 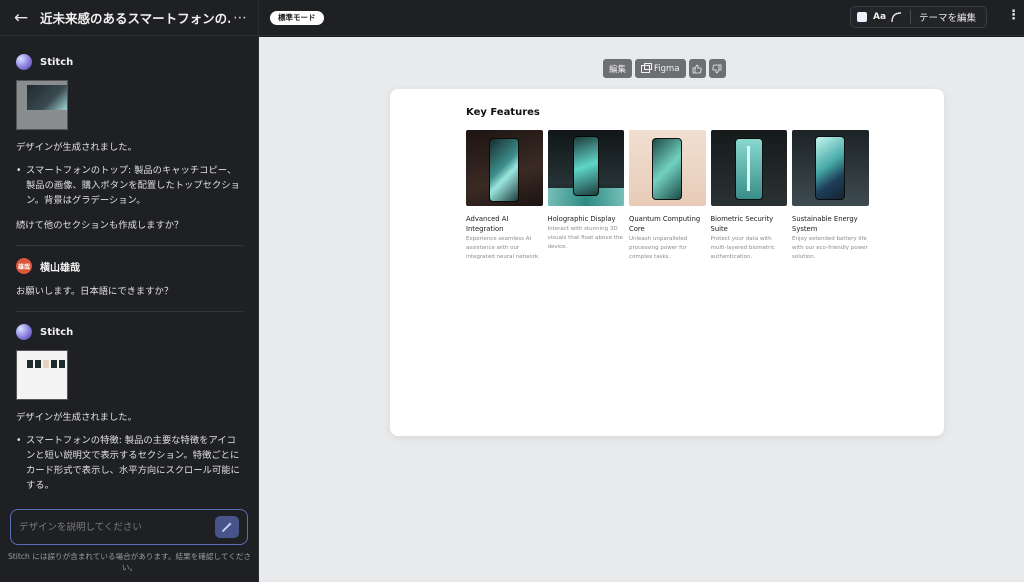 What do you see at coordinates (129, 266) in the screenshot?
I see `message-header: 雄哉 横山雄哉` at bounding box center [129, 266].